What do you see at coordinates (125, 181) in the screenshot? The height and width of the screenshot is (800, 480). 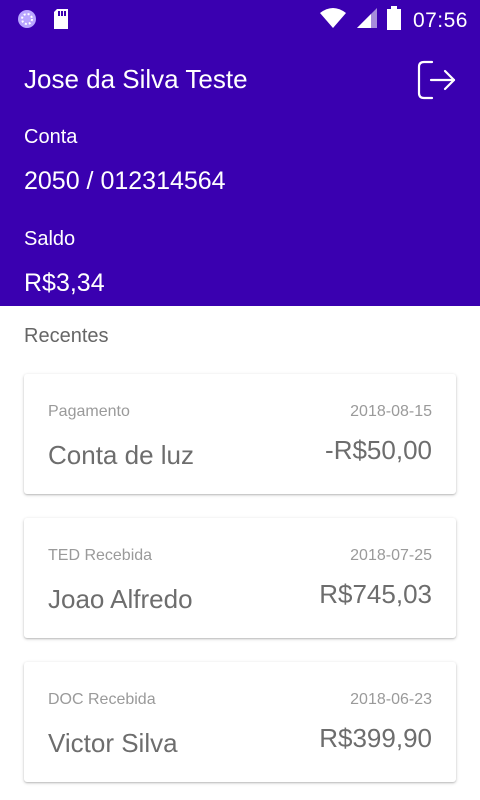 I see `account-number: 2050 / 012314564` at bounding box center [125, 181].